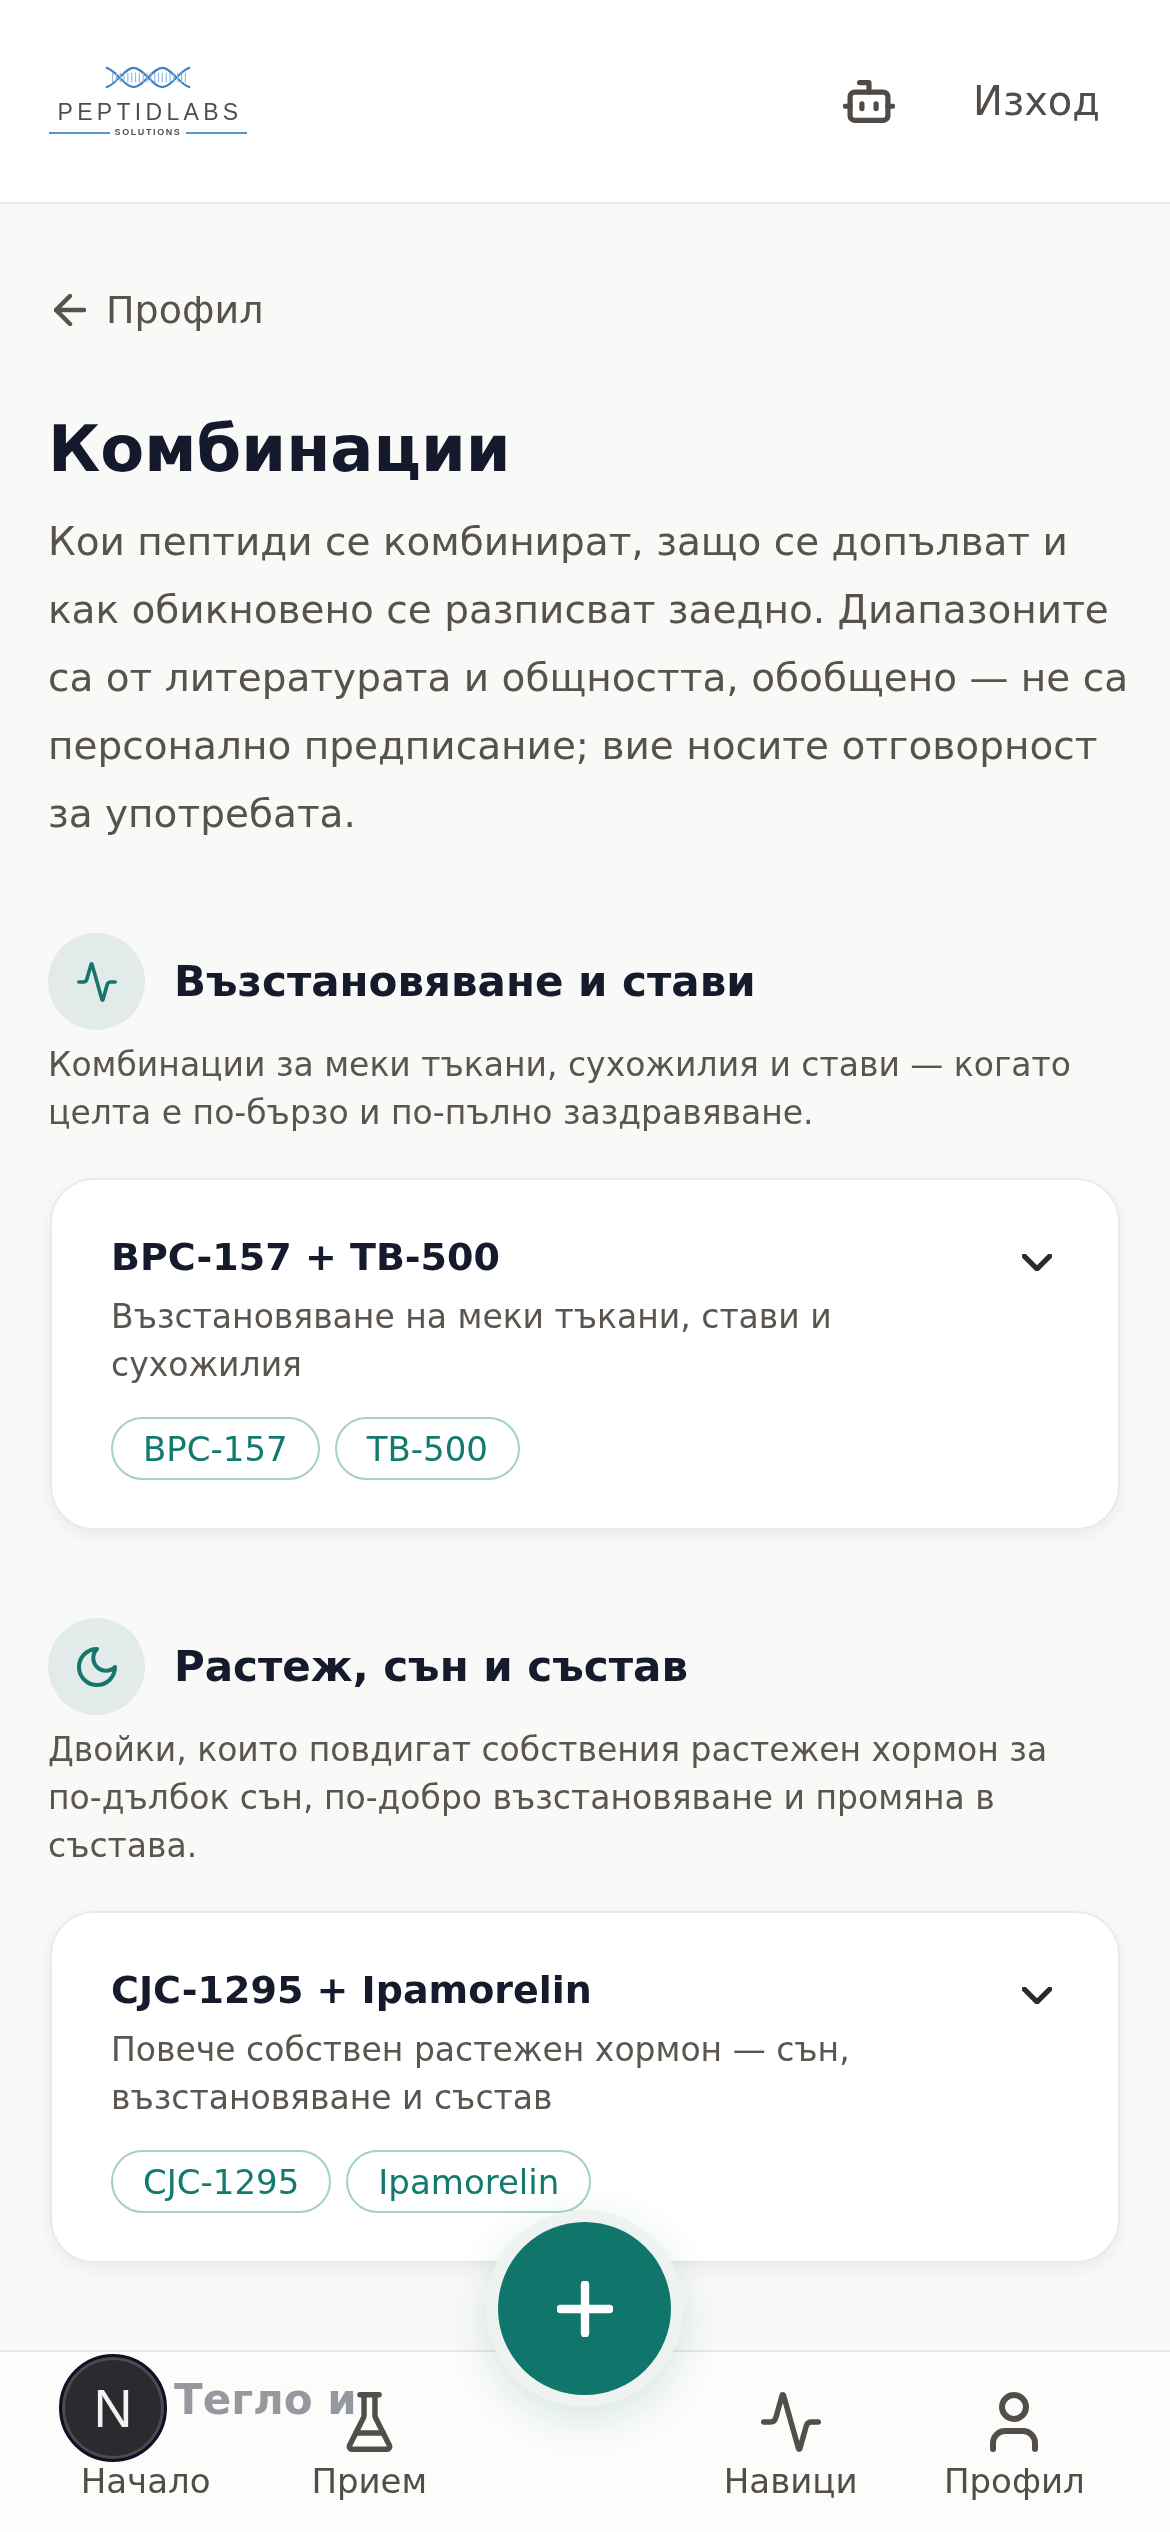  What do you see at coordinates (265, 2399) in the screenshot?
I see `section-heading: Тегло и` at bounding box center [265, 2399].